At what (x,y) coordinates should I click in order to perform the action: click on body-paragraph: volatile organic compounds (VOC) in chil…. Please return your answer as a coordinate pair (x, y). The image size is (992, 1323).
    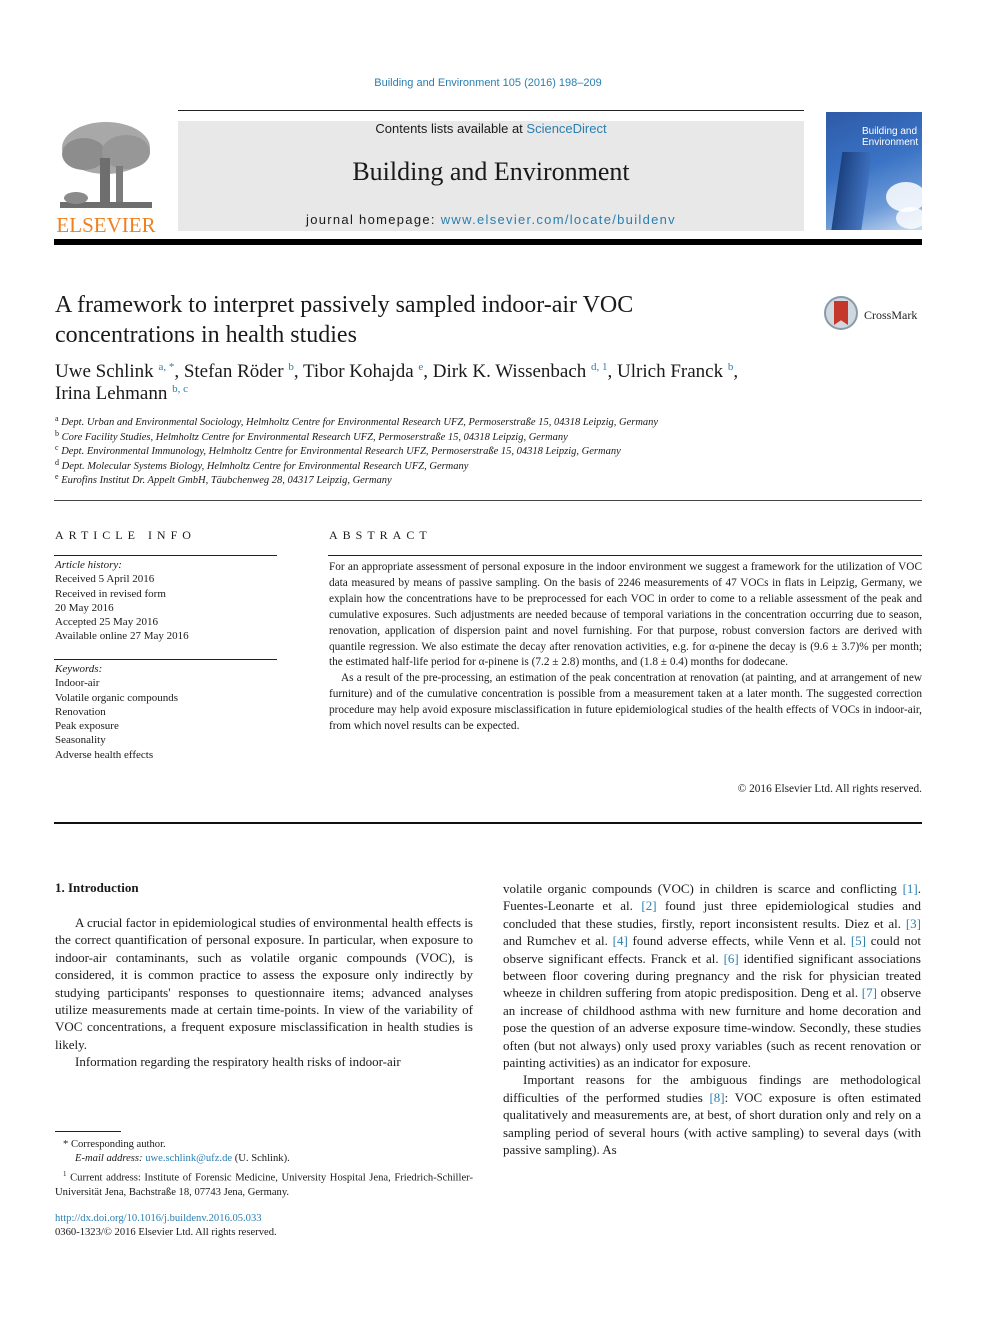
    Looking at the image, I should click on (712, 976).